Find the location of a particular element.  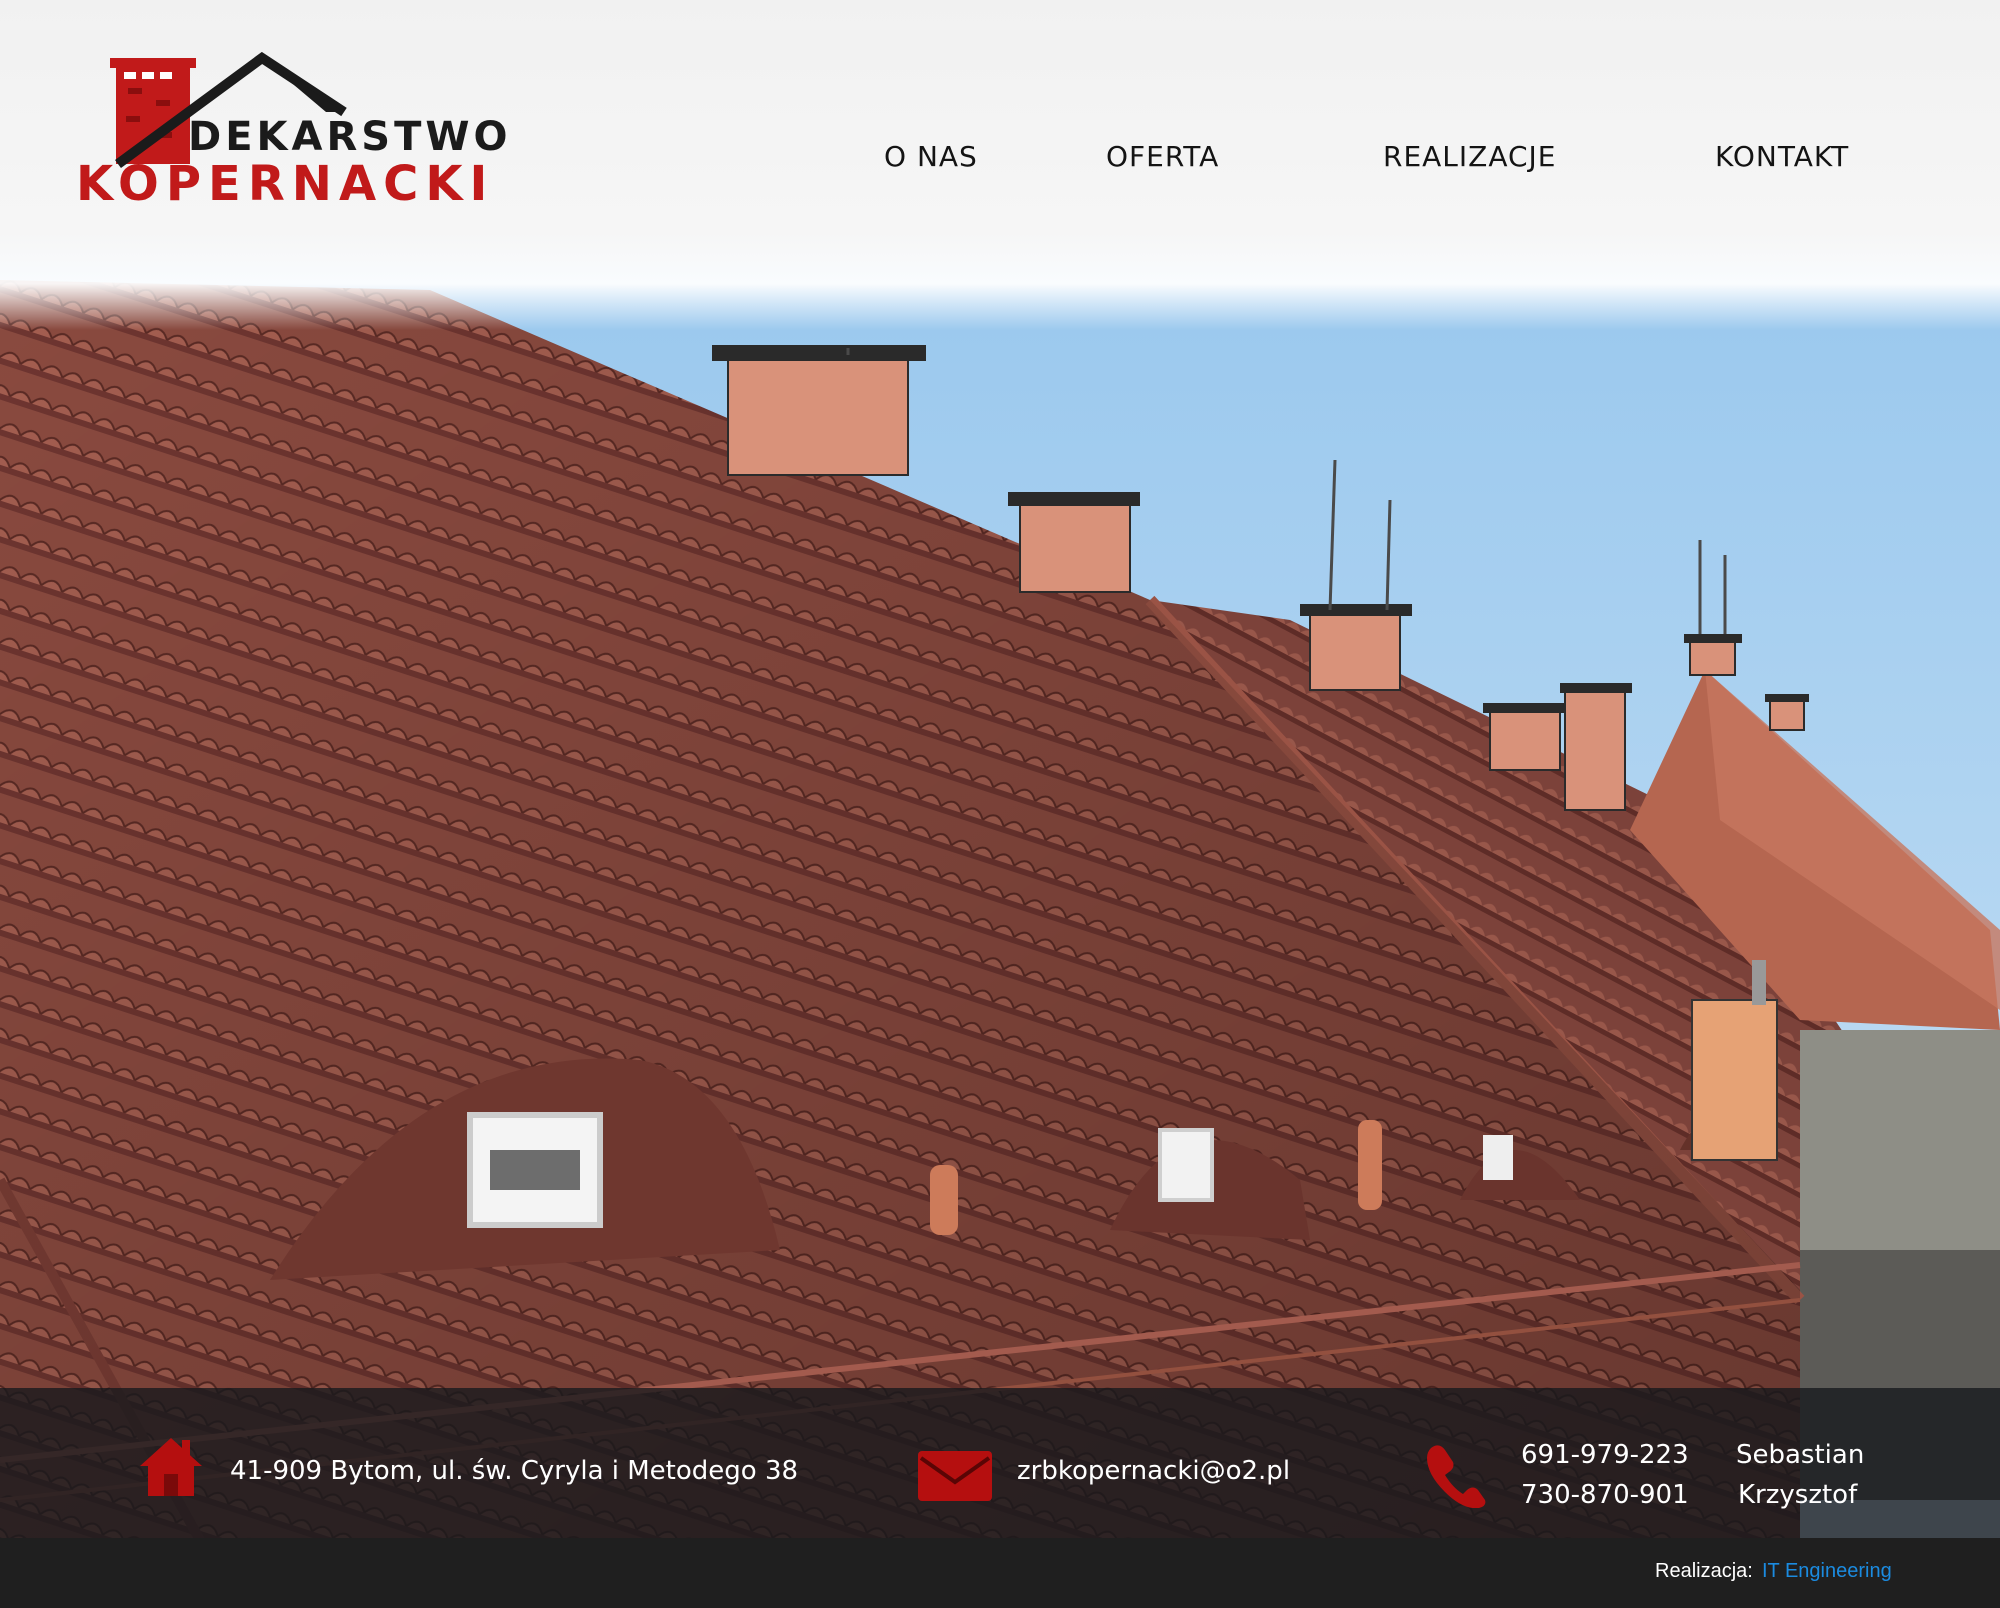

logo-line2: KOPERNACKI is located at coordinates (285, 184).